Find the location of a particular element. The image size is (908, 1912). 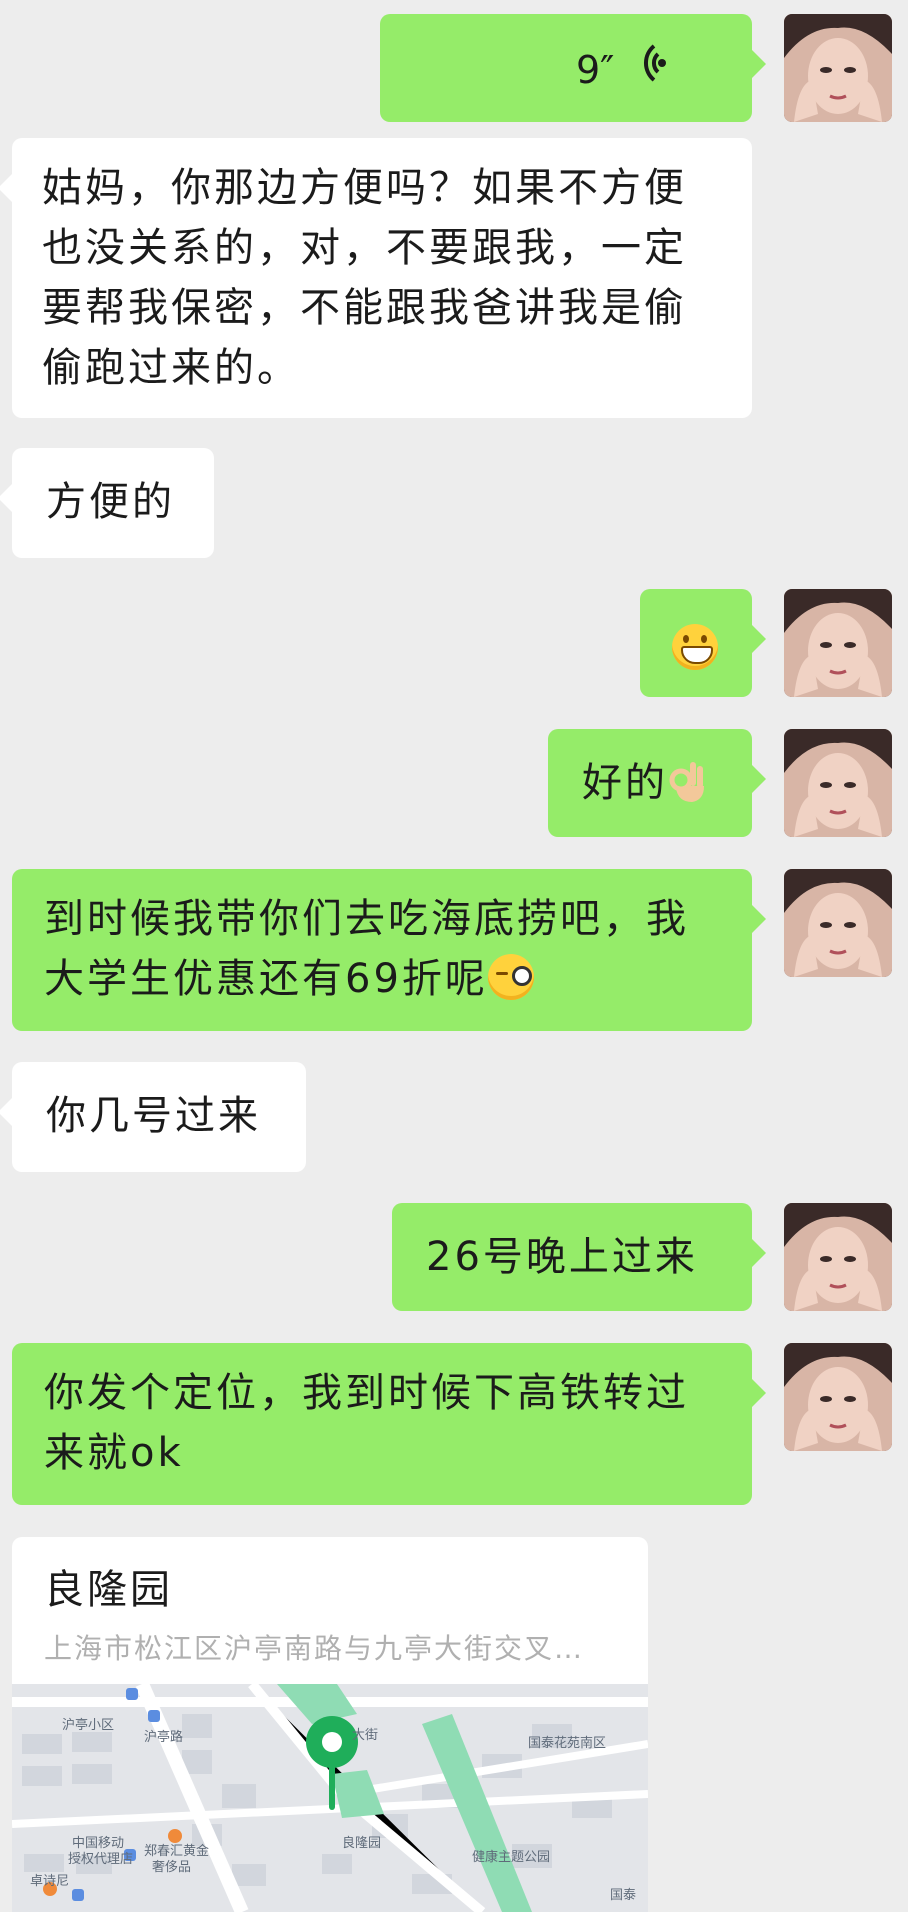

text-message-bubble: 到时候我带你们去吃海底捞吧，我大学生优惠还有69折呢 is located at coordinates (389, 950).